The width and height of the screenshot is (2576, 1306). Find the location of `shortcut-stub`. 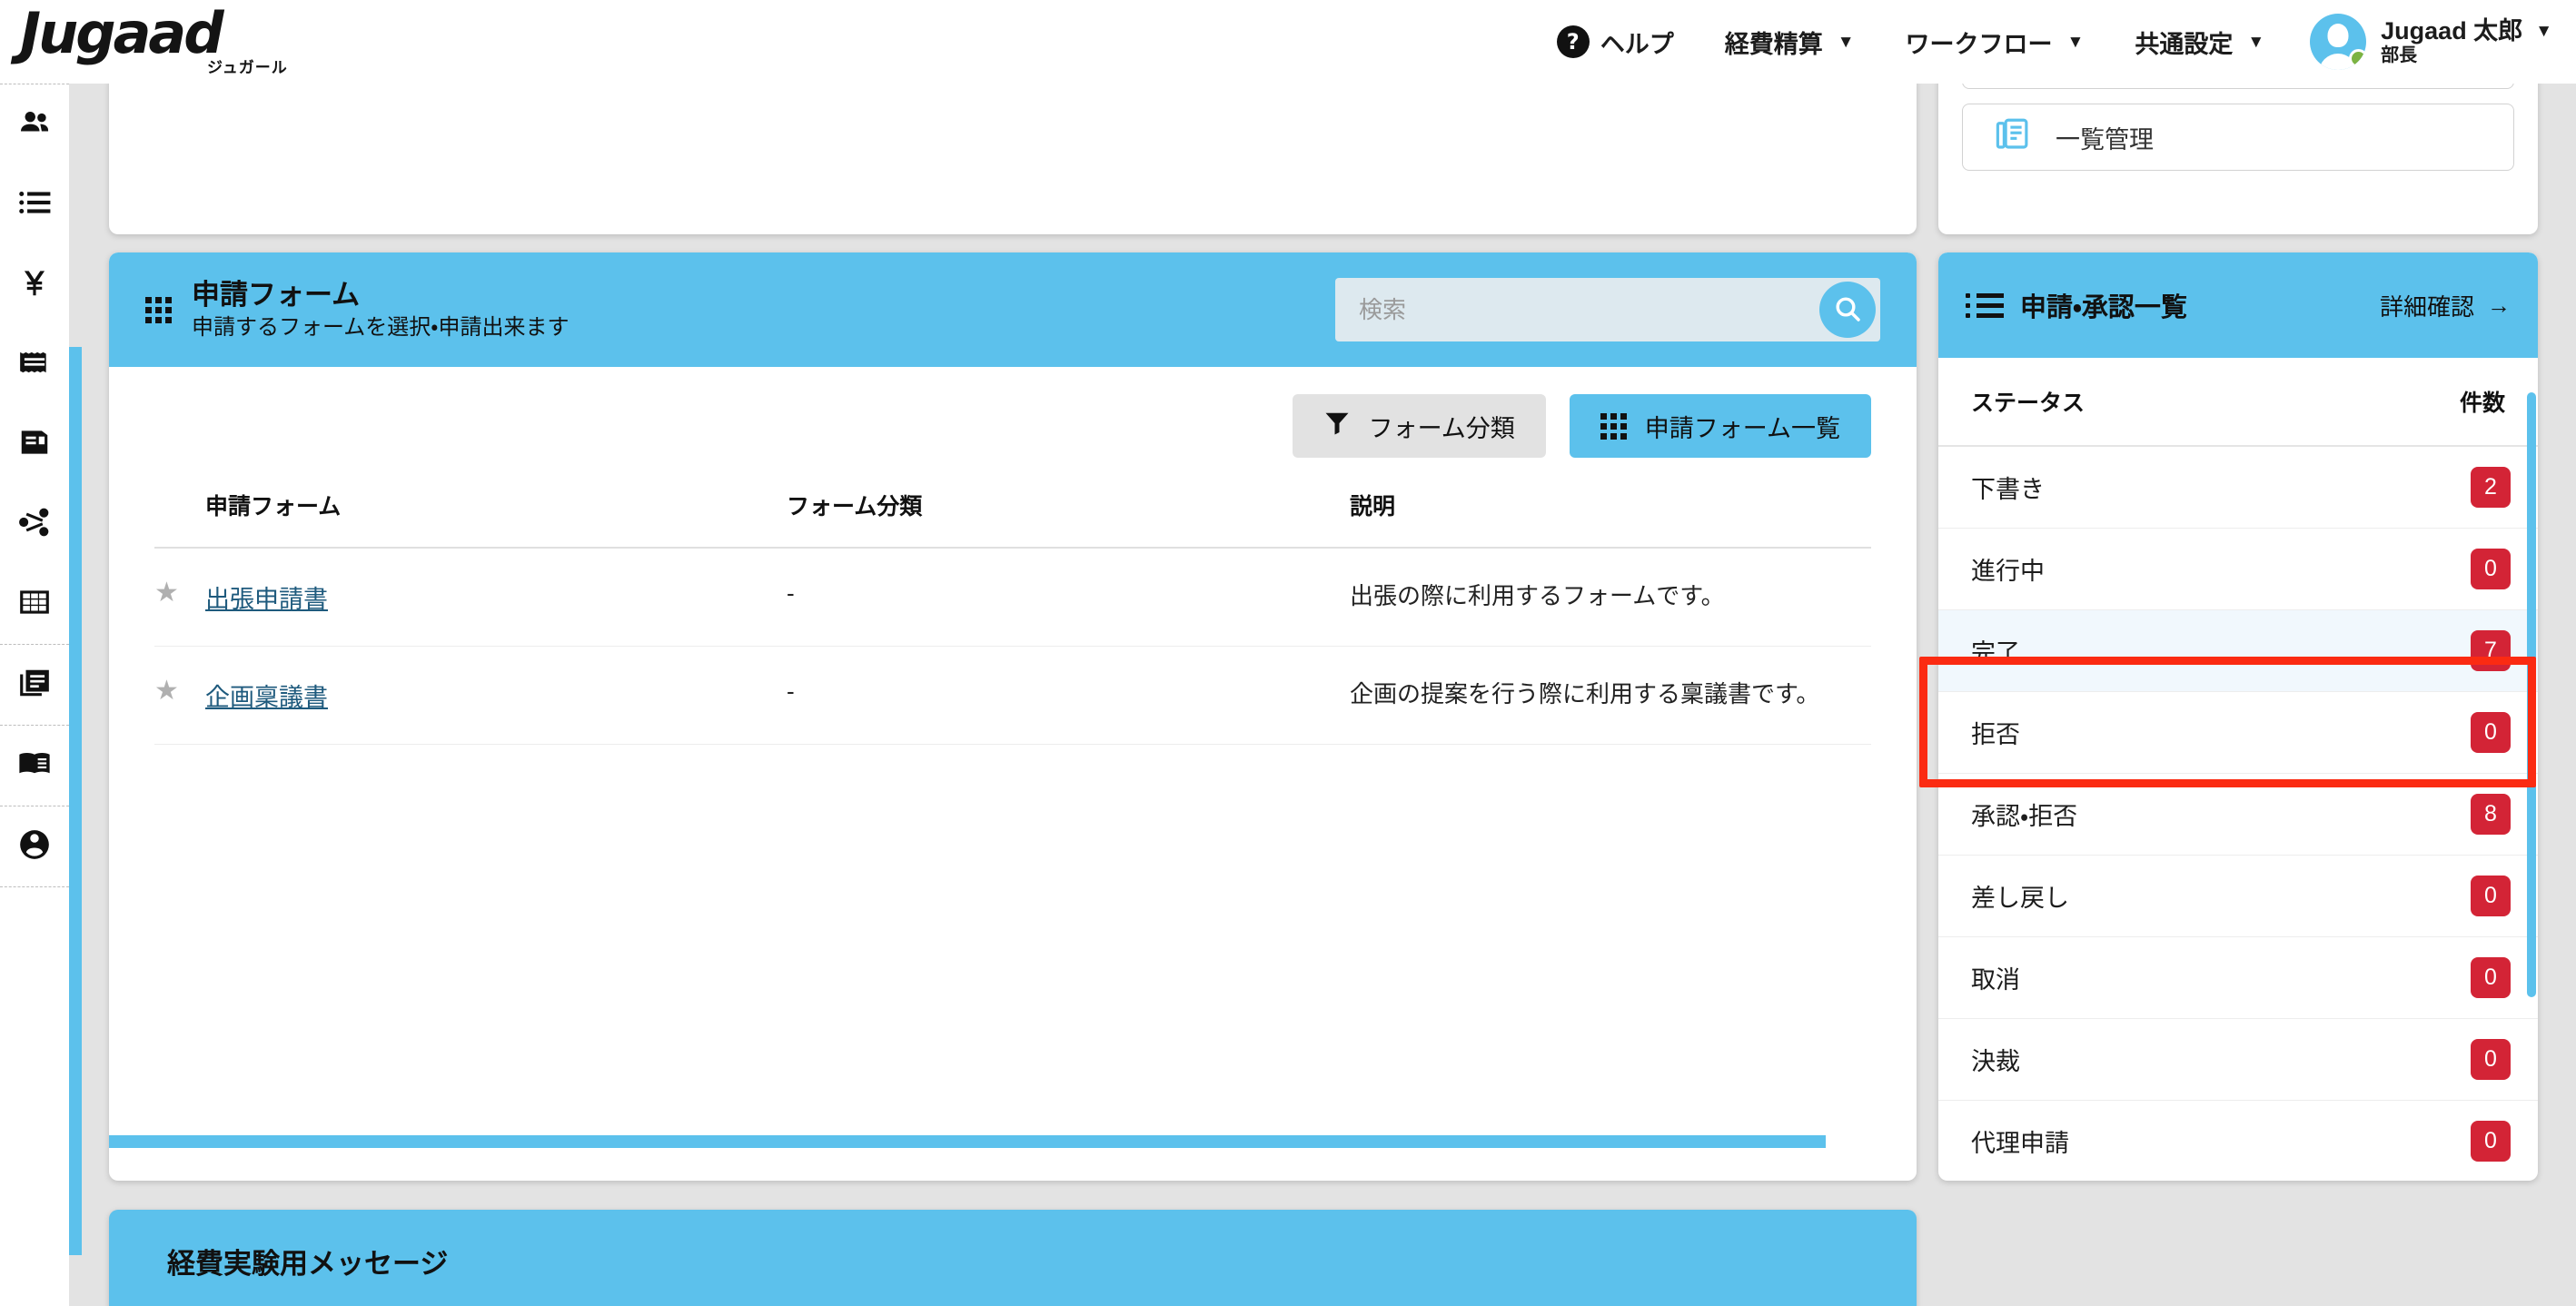

shortcut-stub is located at coordinates (2238, 86).